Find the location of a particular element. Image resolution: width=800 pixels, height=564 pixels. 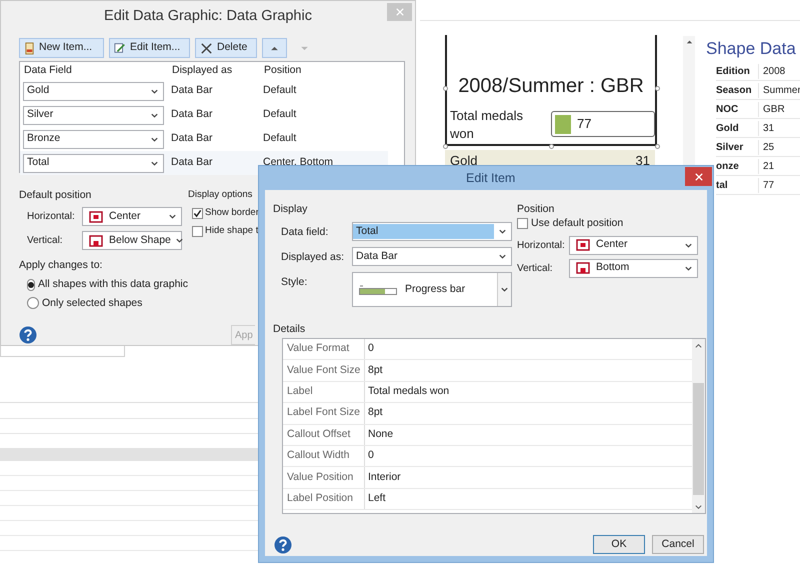

property-name: Value Font Size is located at coordinates (324, 370).